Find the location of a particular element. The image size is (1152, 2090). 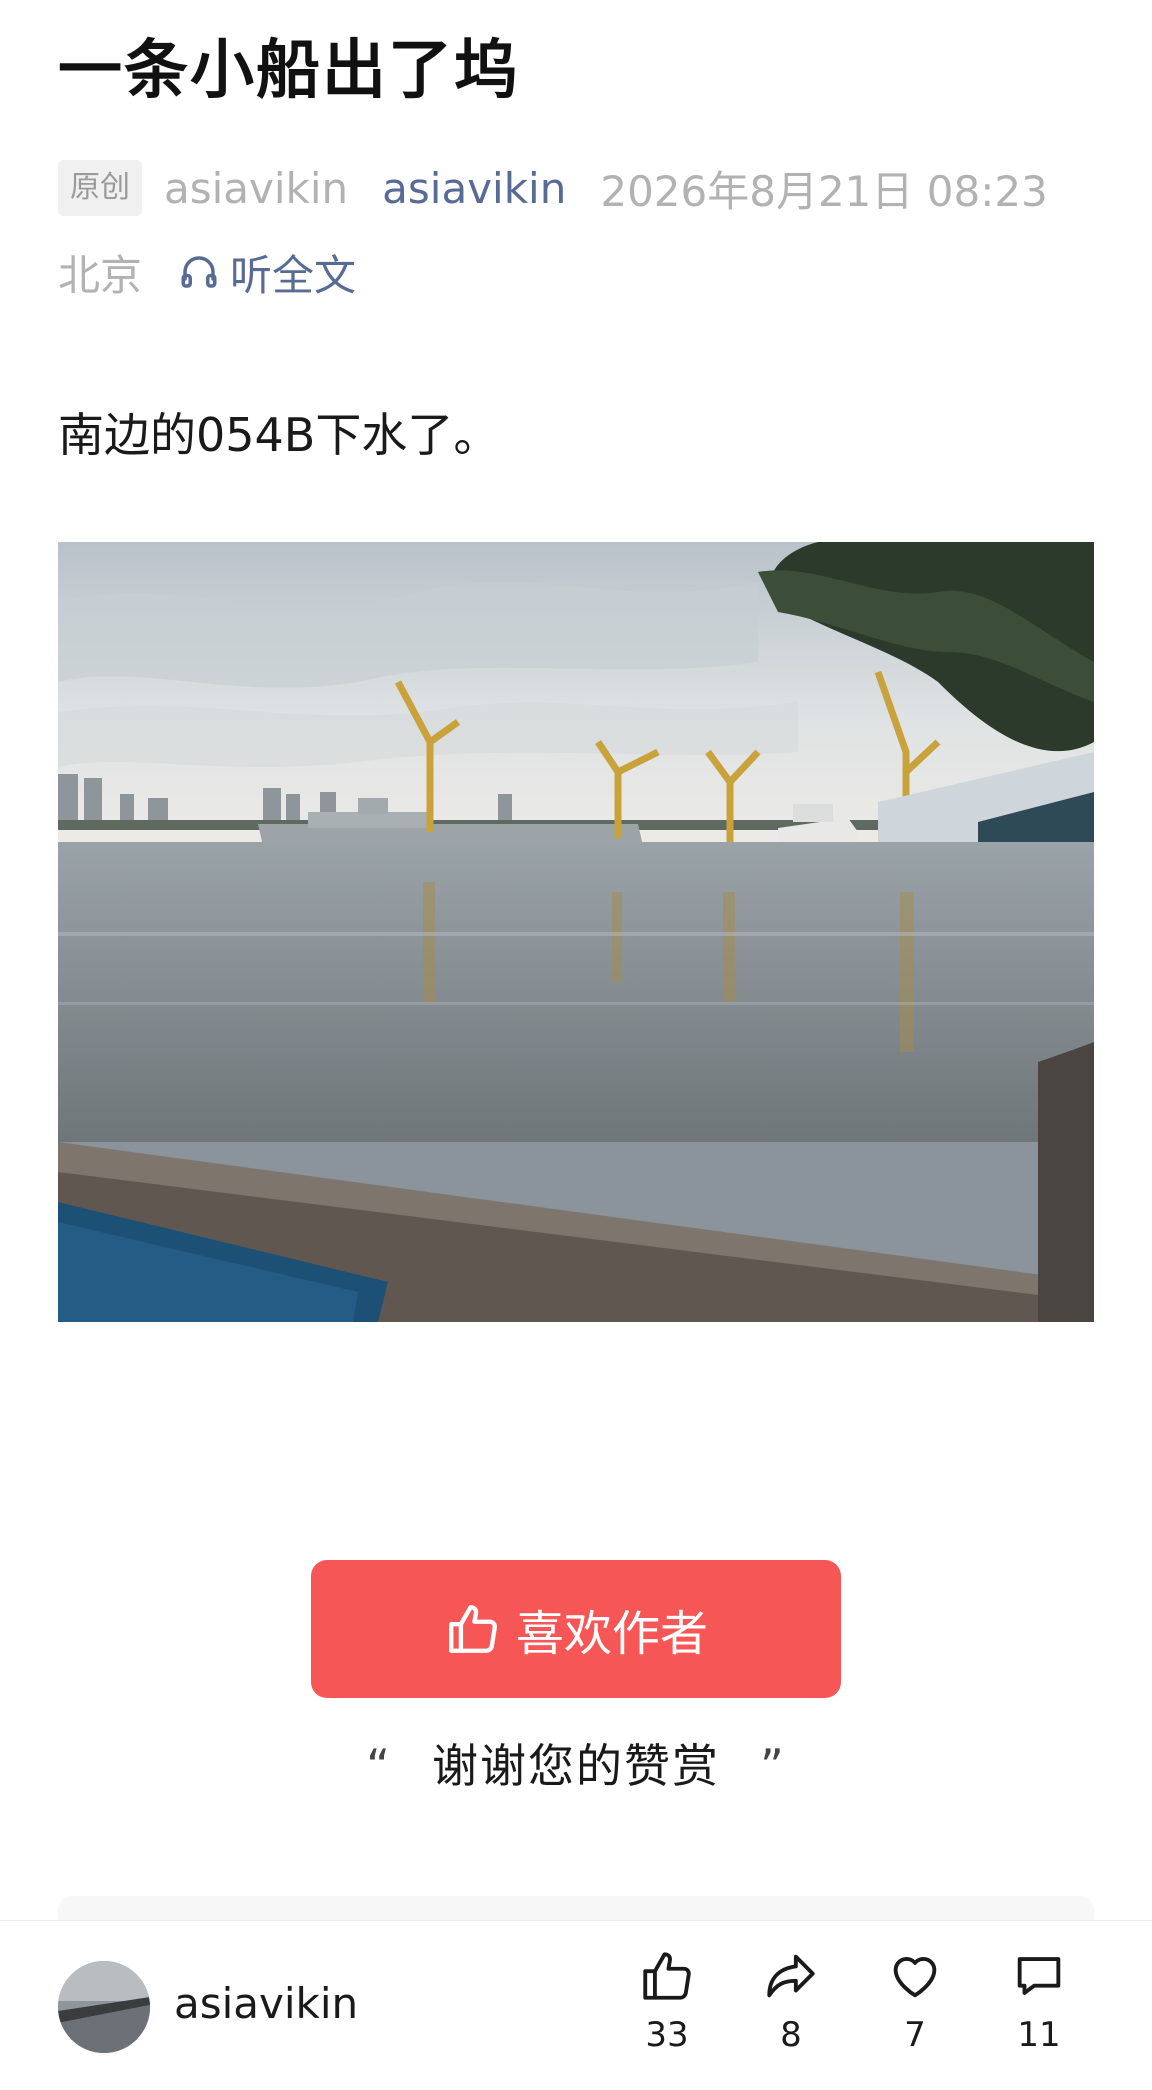

article-meta: 原创 asiavikin asiavikin 2026年8月21日 08:23 is located at coordinates (553, 188).